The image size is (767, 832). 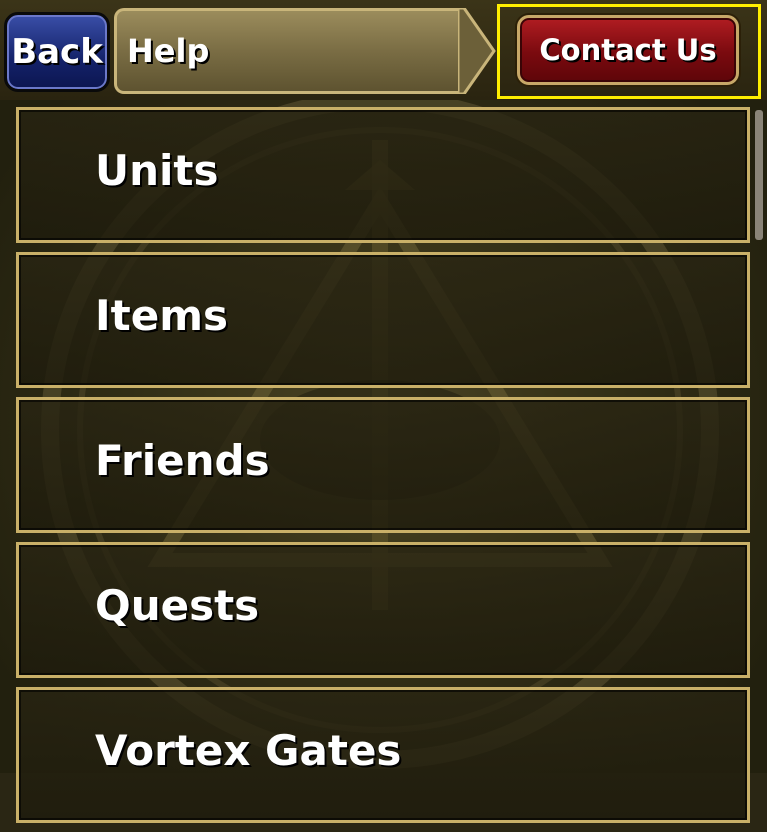 What do you see at coordinates (57, 52) in the screenshot?
I see `back-button: Back` at bounding box center [57, 52].